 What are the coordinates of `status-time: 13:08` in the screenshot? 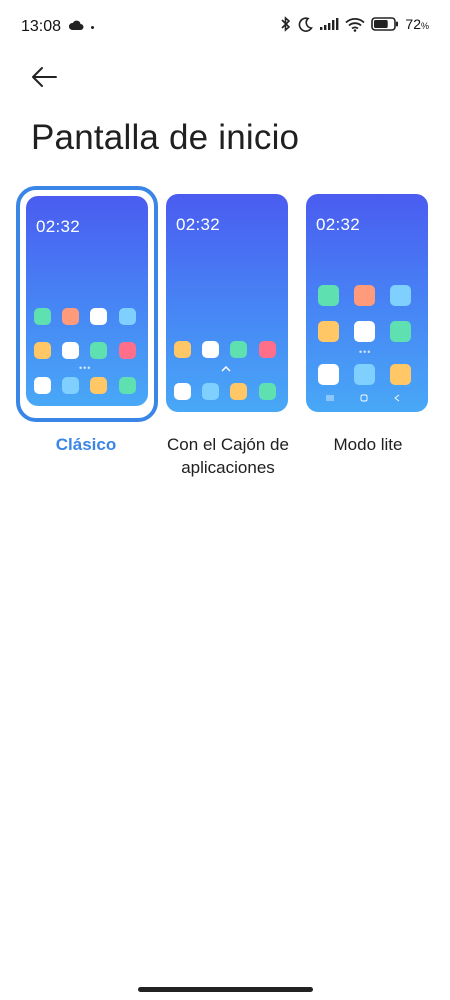 It's located at (41, 26).